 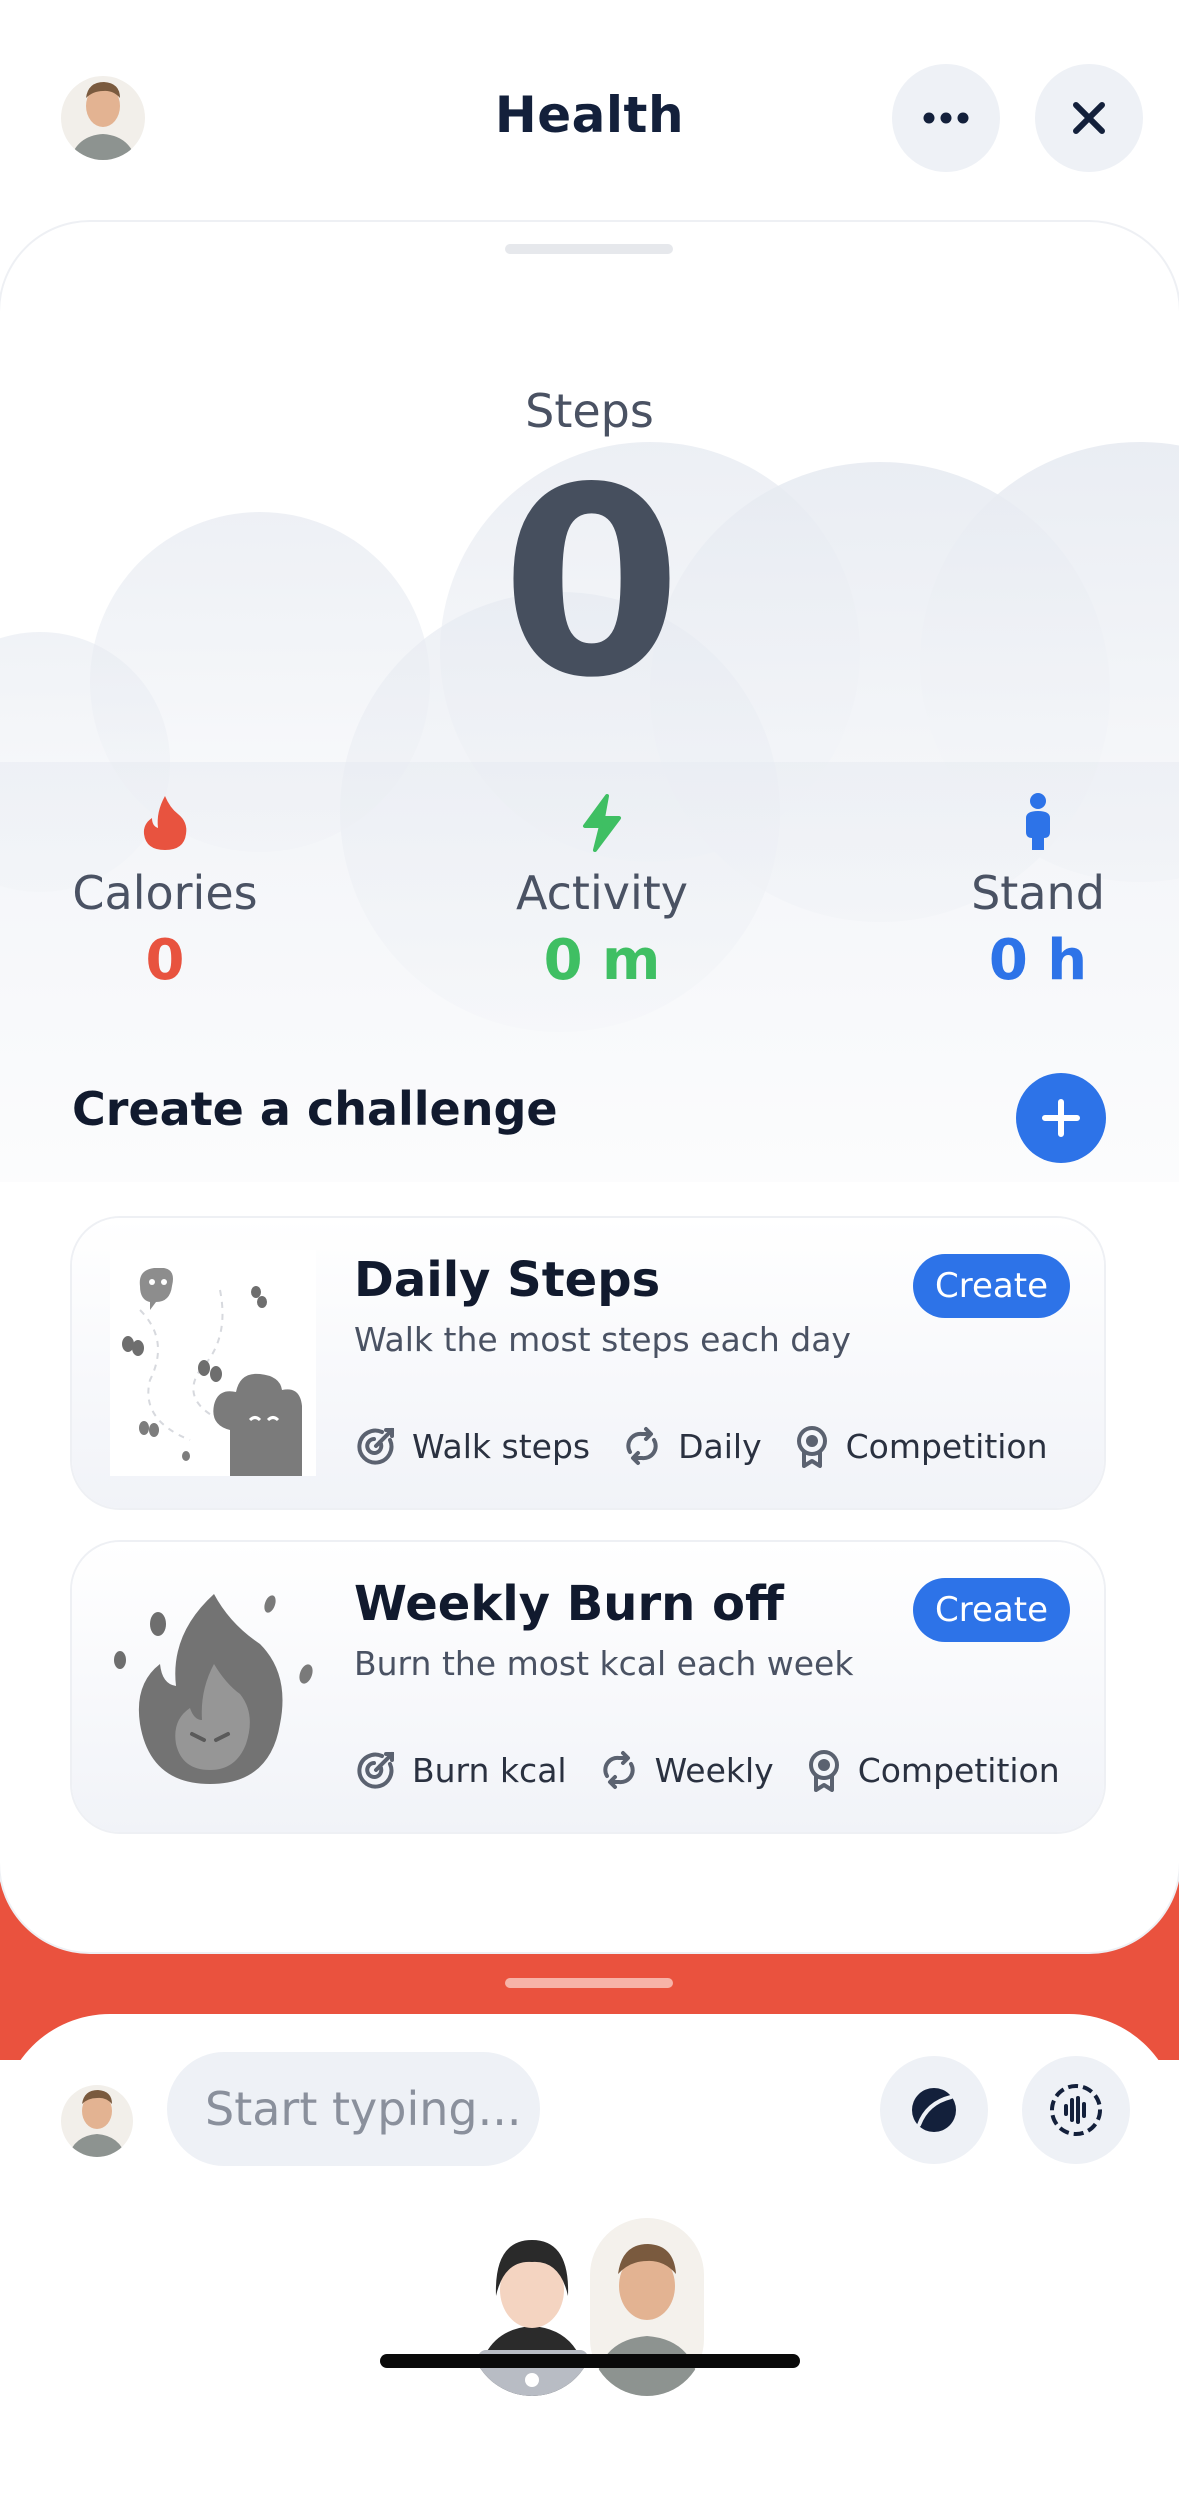 I want to click on calories-label: Calories, so click(x=165, y=893).